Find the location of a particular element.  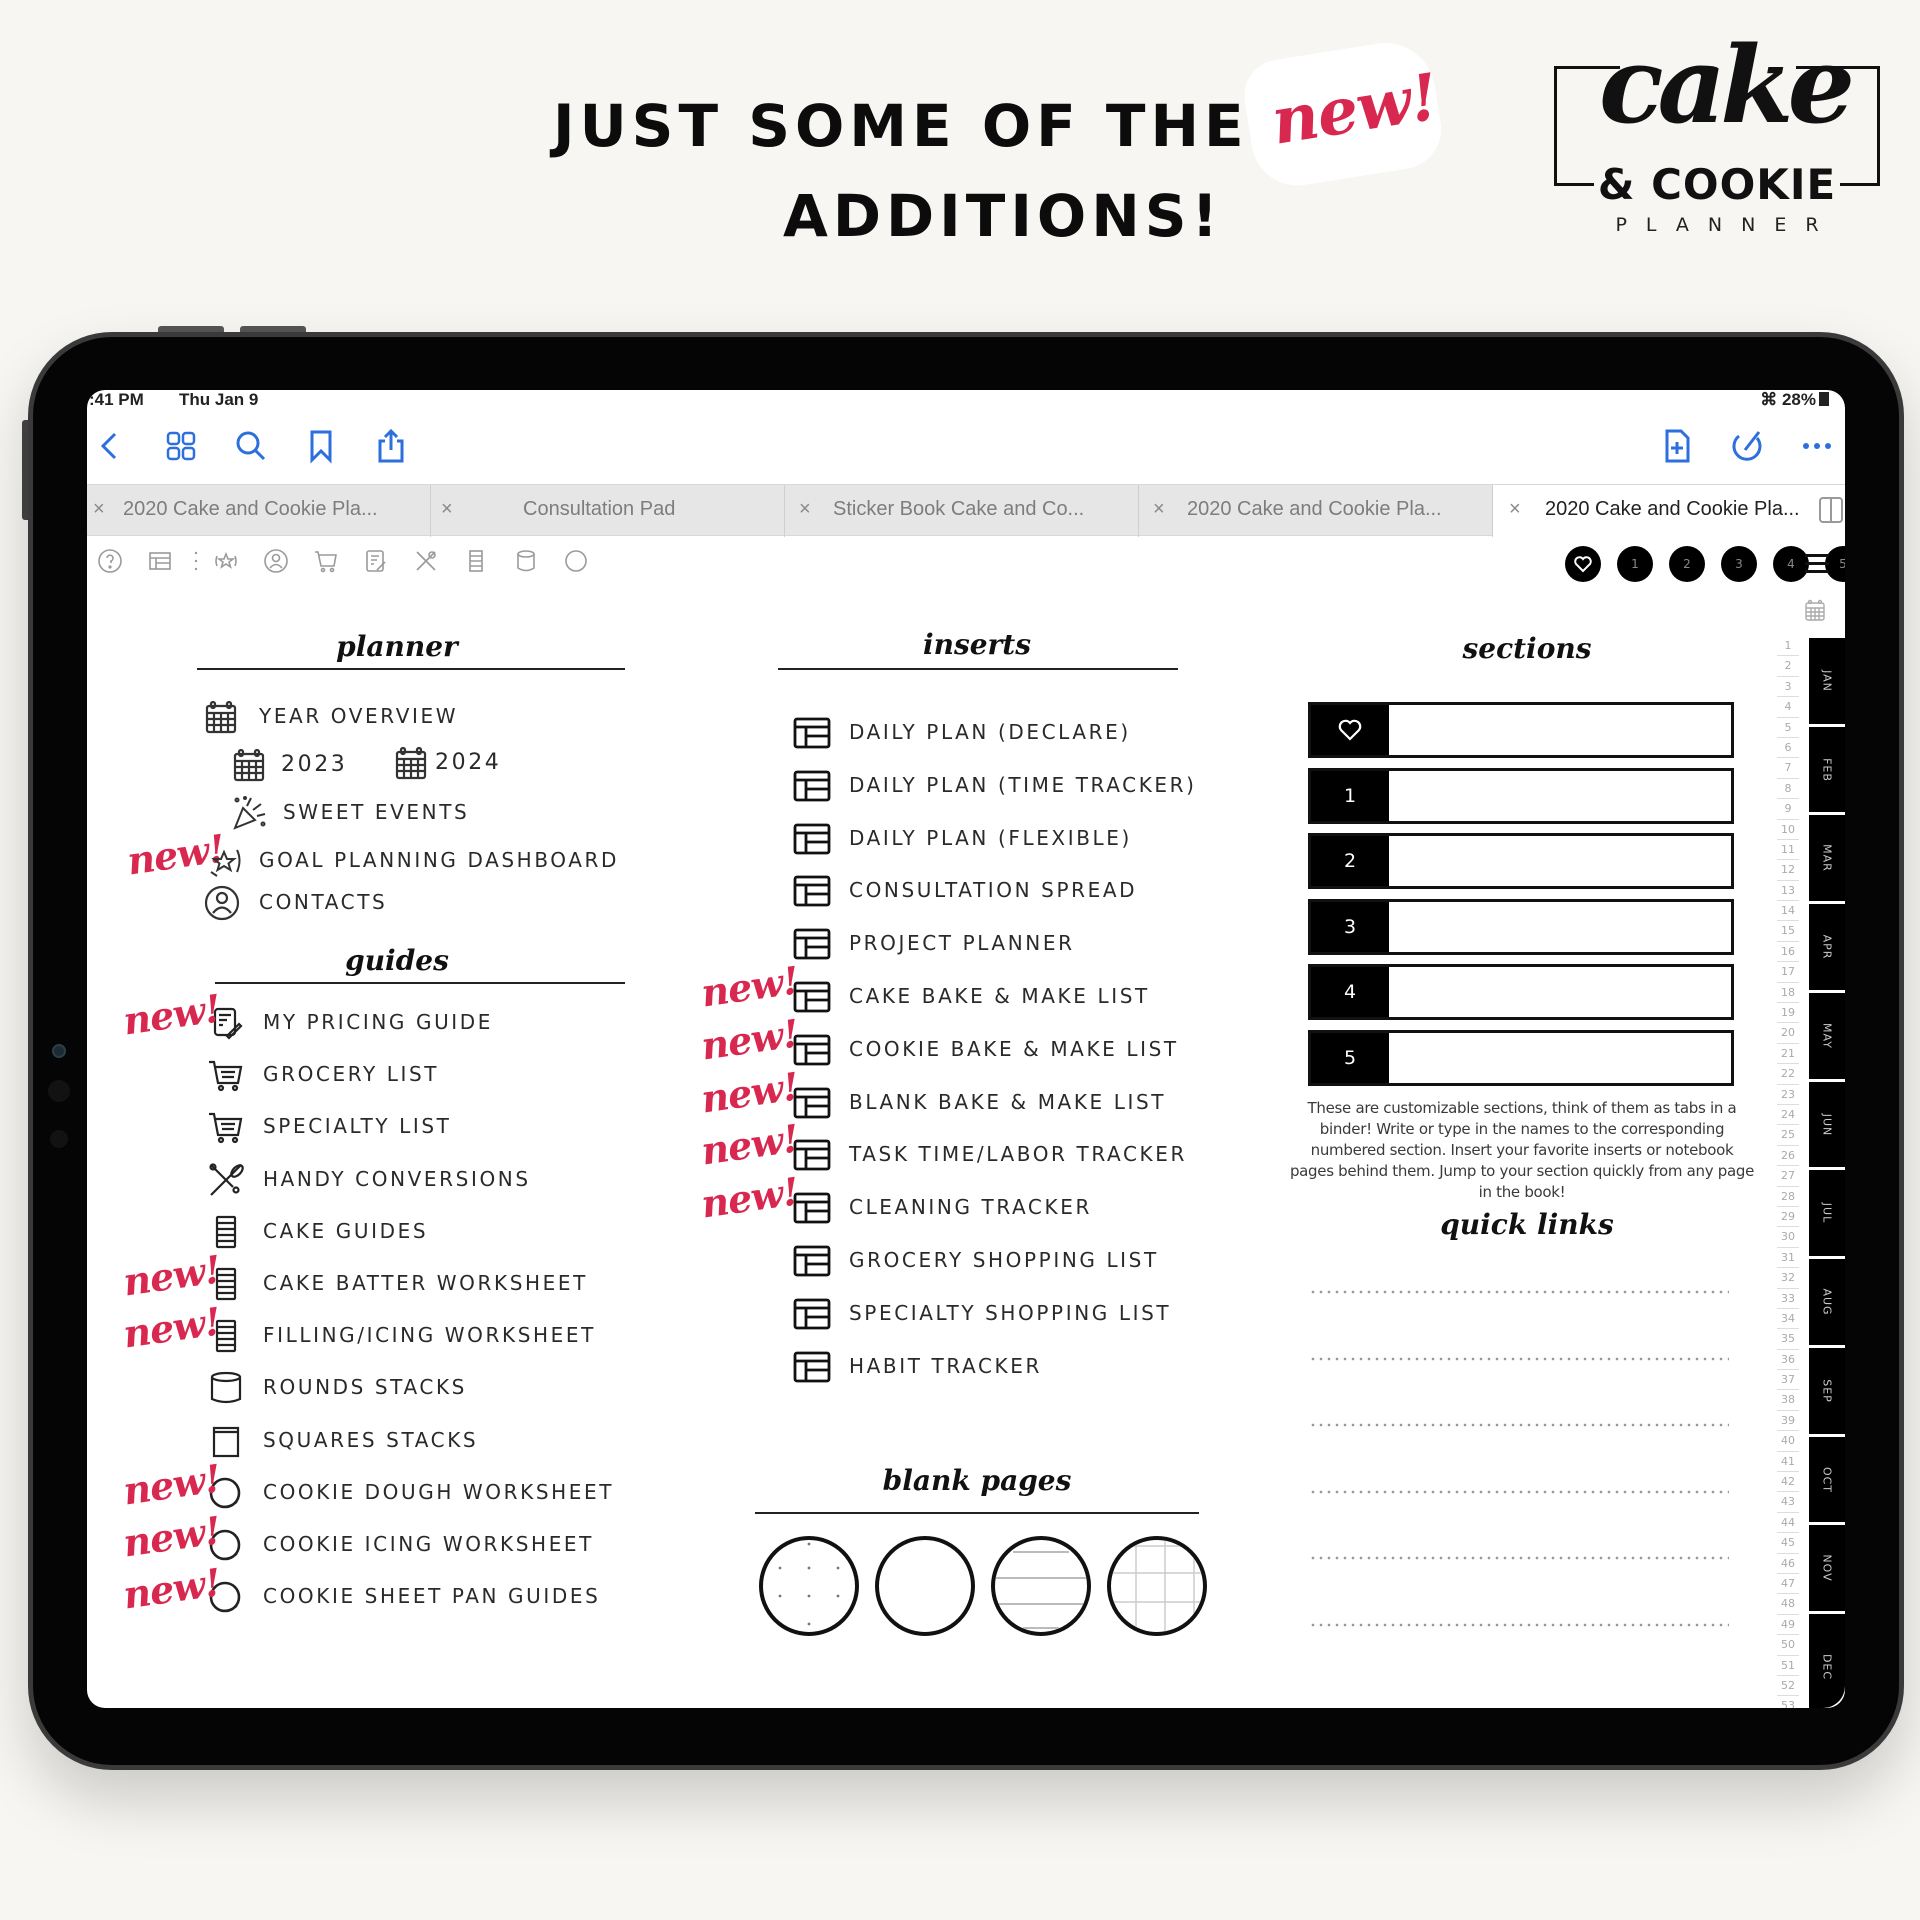

blank-page-dot-grid is located at coordinates (809, 1586).